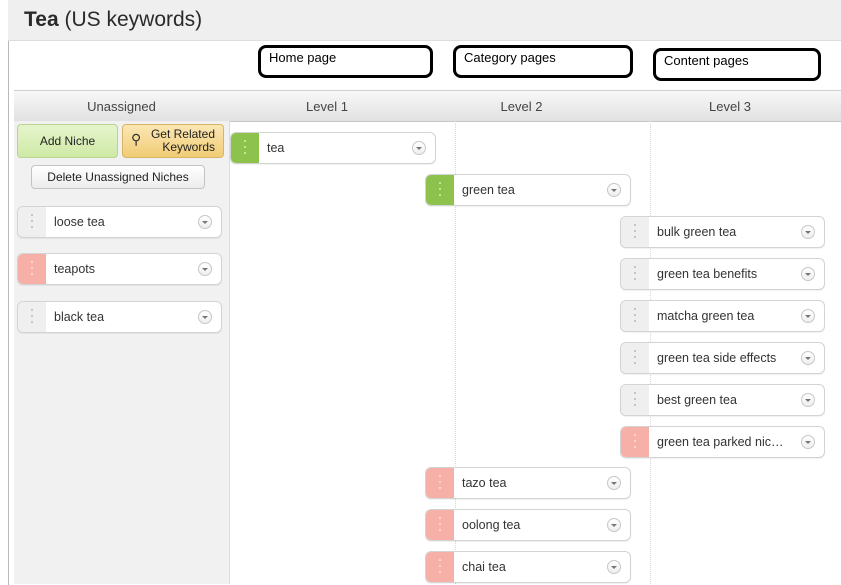 This screenshot has width=841, height=585. Describe the element at coordinates (130, 19) in the screenshot. I see `title-market: (US keywords)` at that location.